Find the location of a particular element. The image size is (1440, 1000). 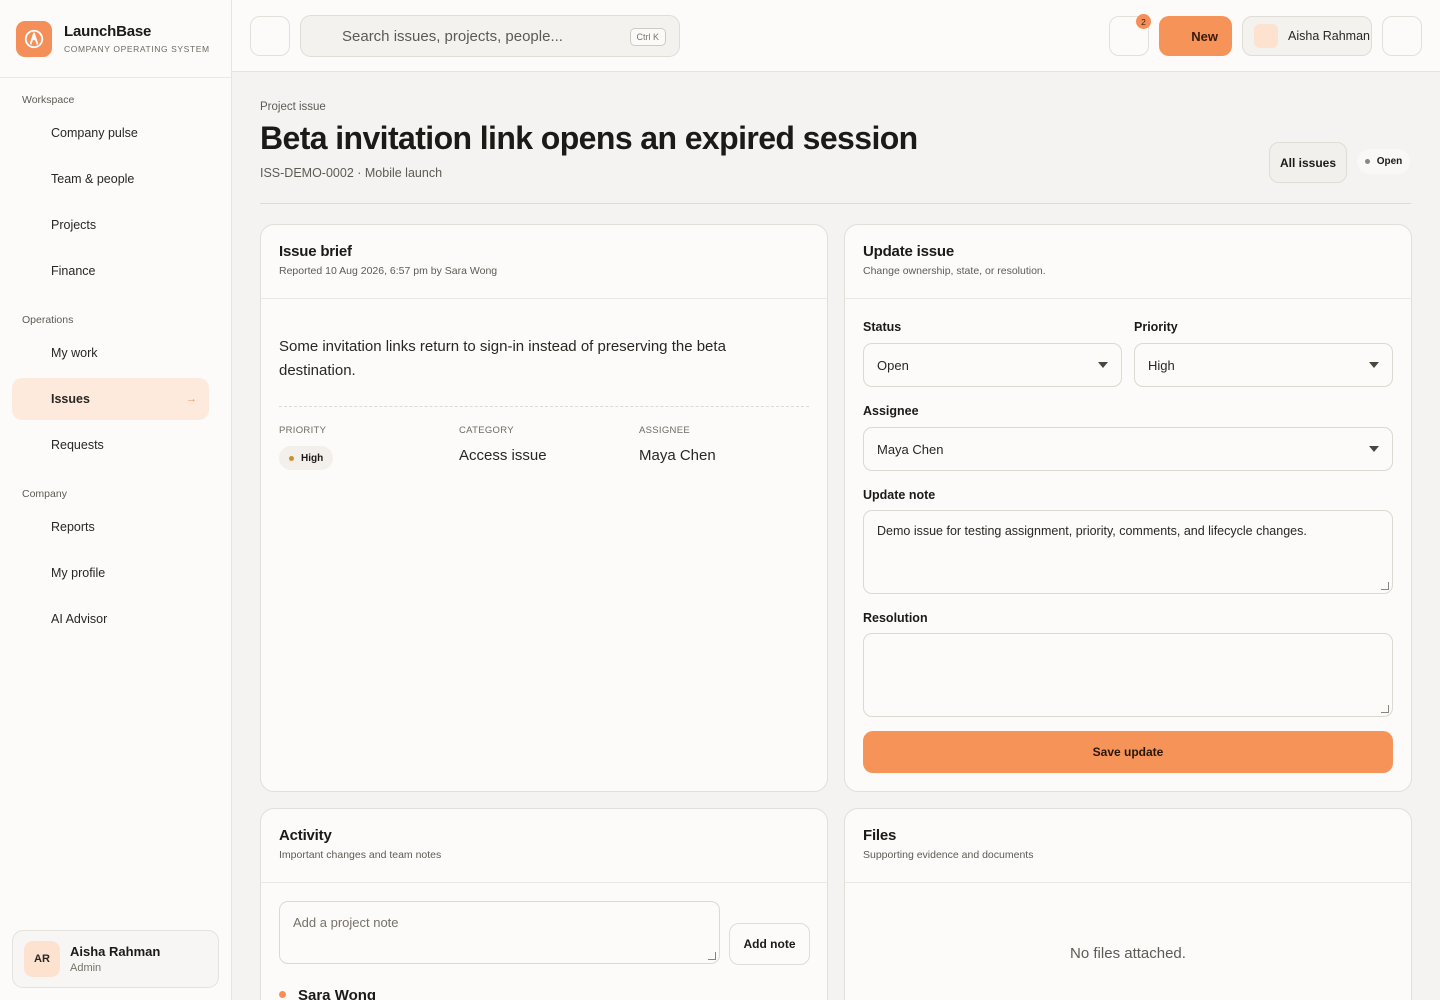

arrow-right-icon: → is located at coordinates (191, 399).